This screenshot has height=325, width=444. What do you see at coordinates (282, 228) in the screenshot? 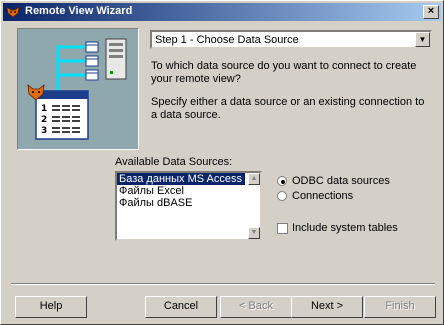
I see `checkbox-icon` at bounding box center [282, 228].